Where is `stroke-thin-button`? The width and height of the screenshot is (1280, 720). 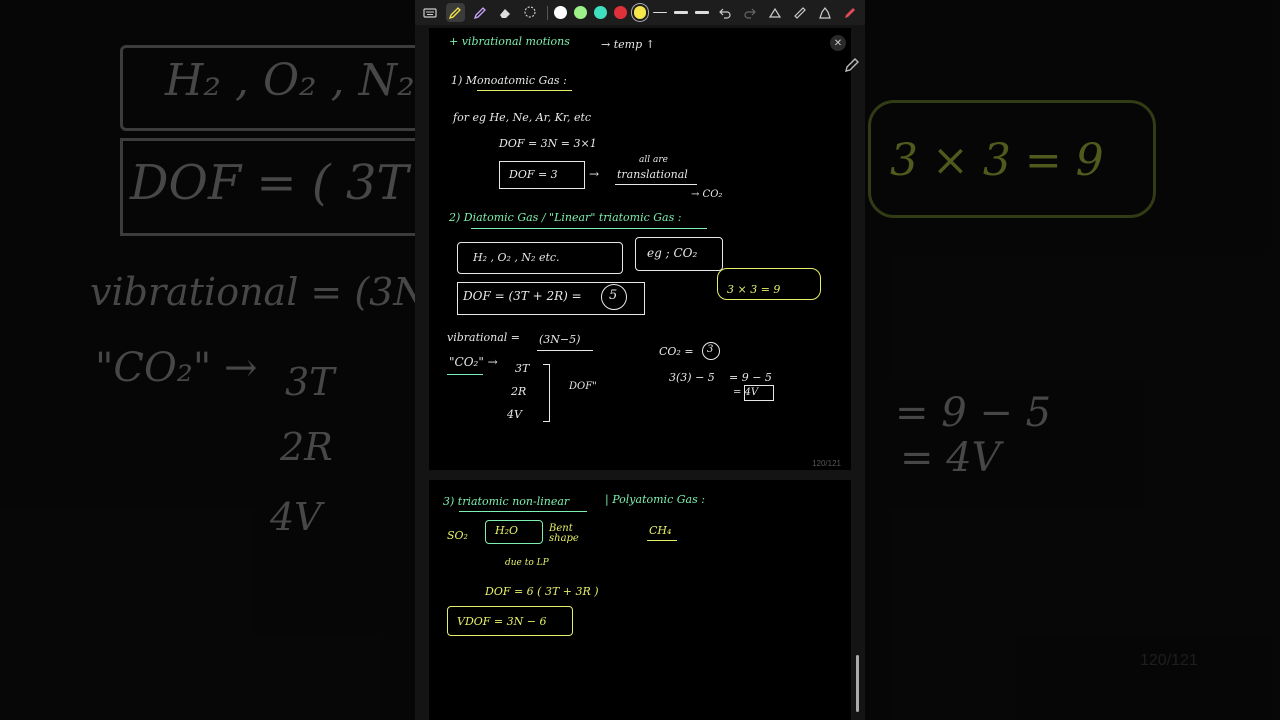 stroke-thin-button is located at coordinates (660, 12).